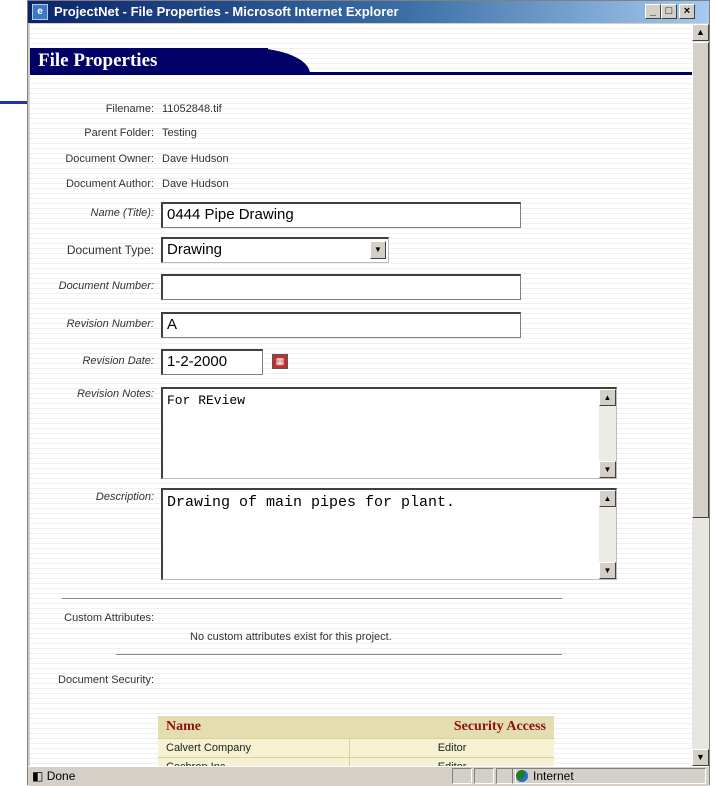 This screenshot has height=786, width=714. Describe the element at coordinates (195, 249) in the screenshot. I see `document-type-value: Drawing` at that location.